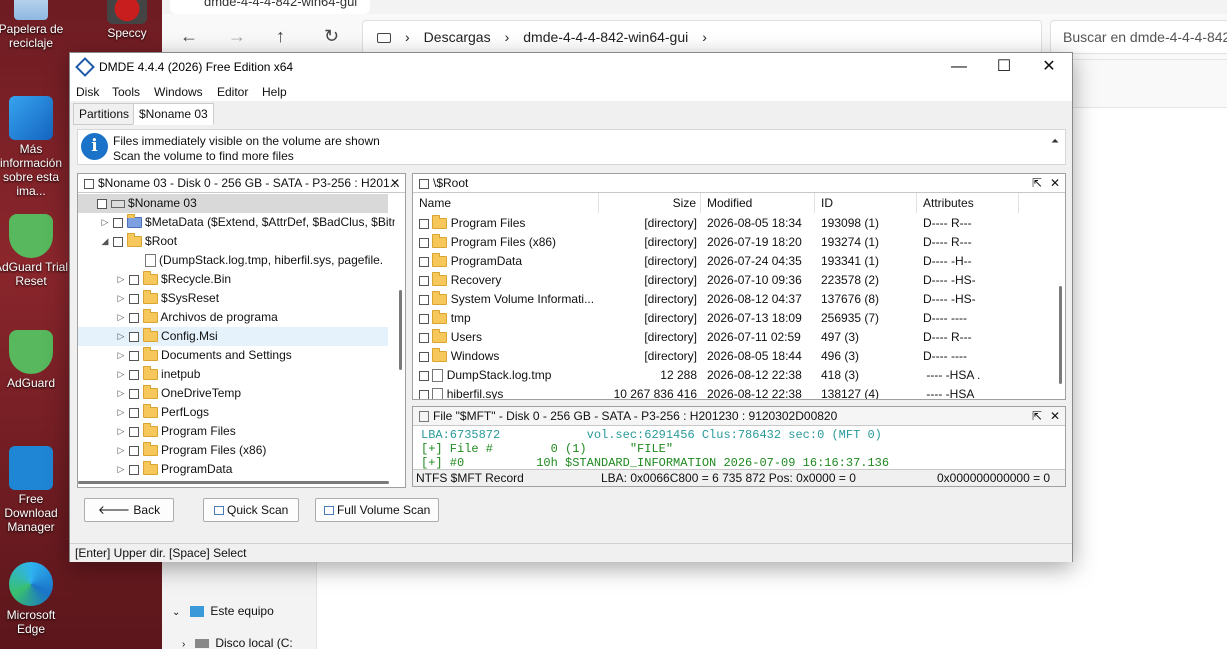  Describe the element at coordinates (233, 374) in the screenshot. I see `tree-item: ▷ inetpub` at that location.